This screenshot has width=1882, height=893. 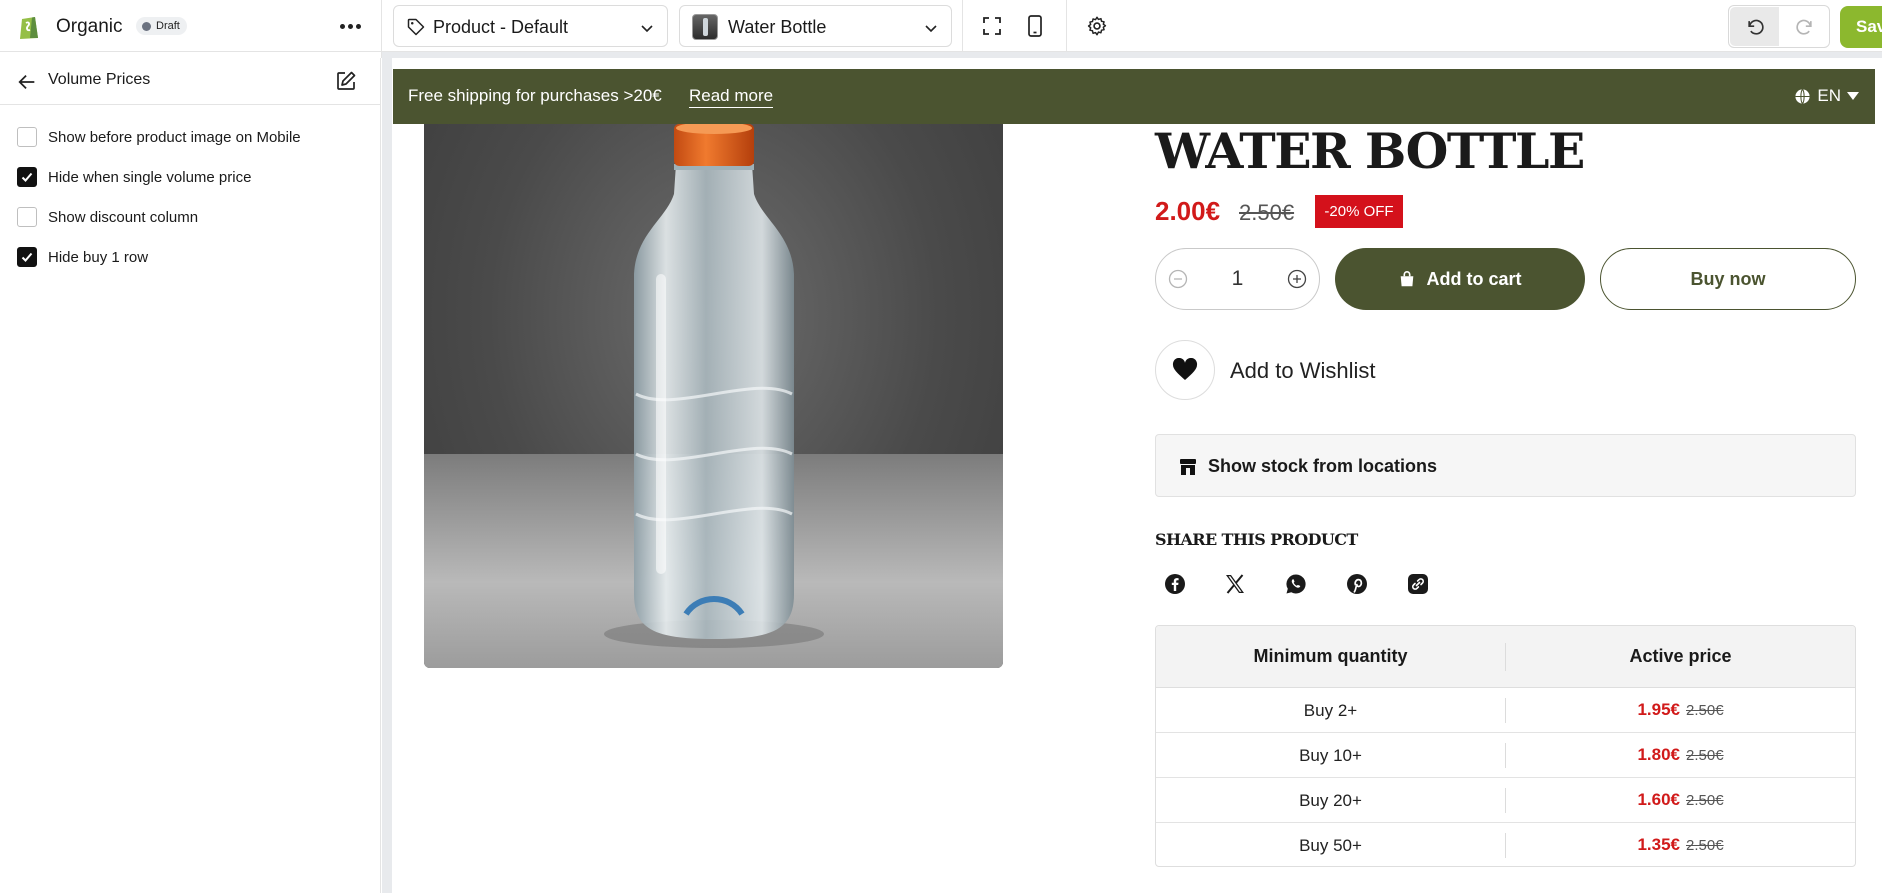 I want to click on column-header-min-quantity: Minimum quantity, so click(x=1330, y=656).